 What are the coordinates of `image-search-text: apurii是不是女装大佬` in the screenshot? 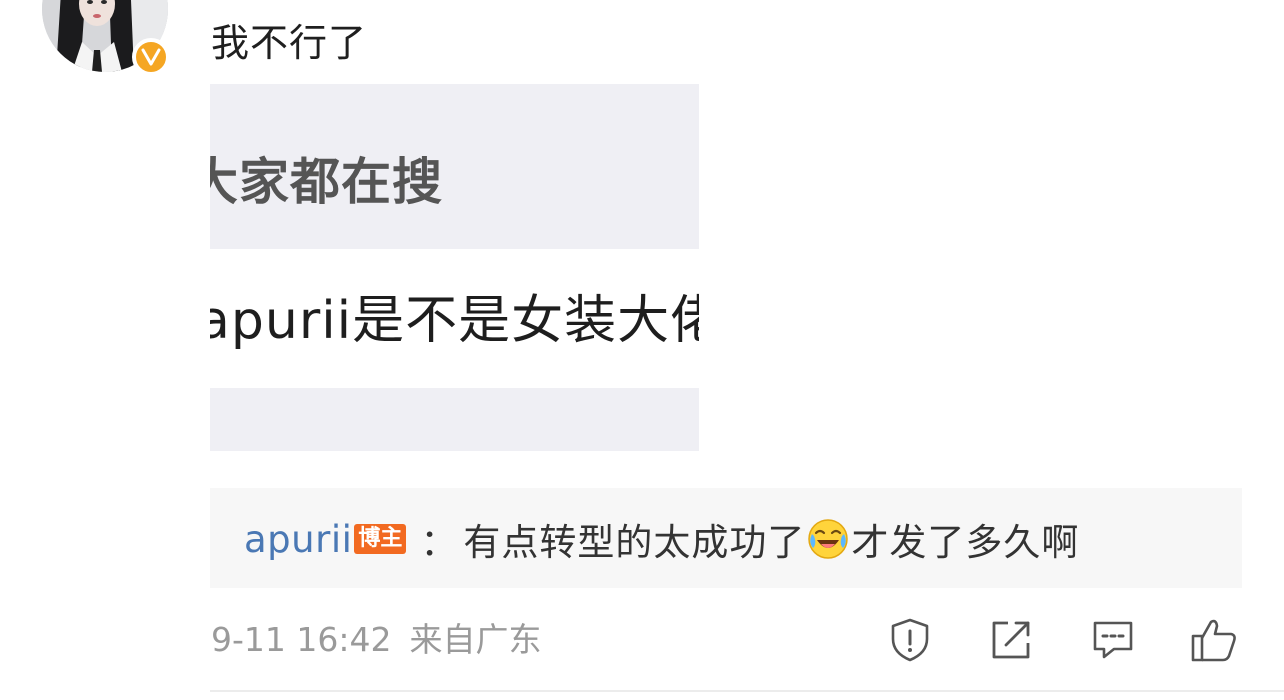 It's located at (454, 321).